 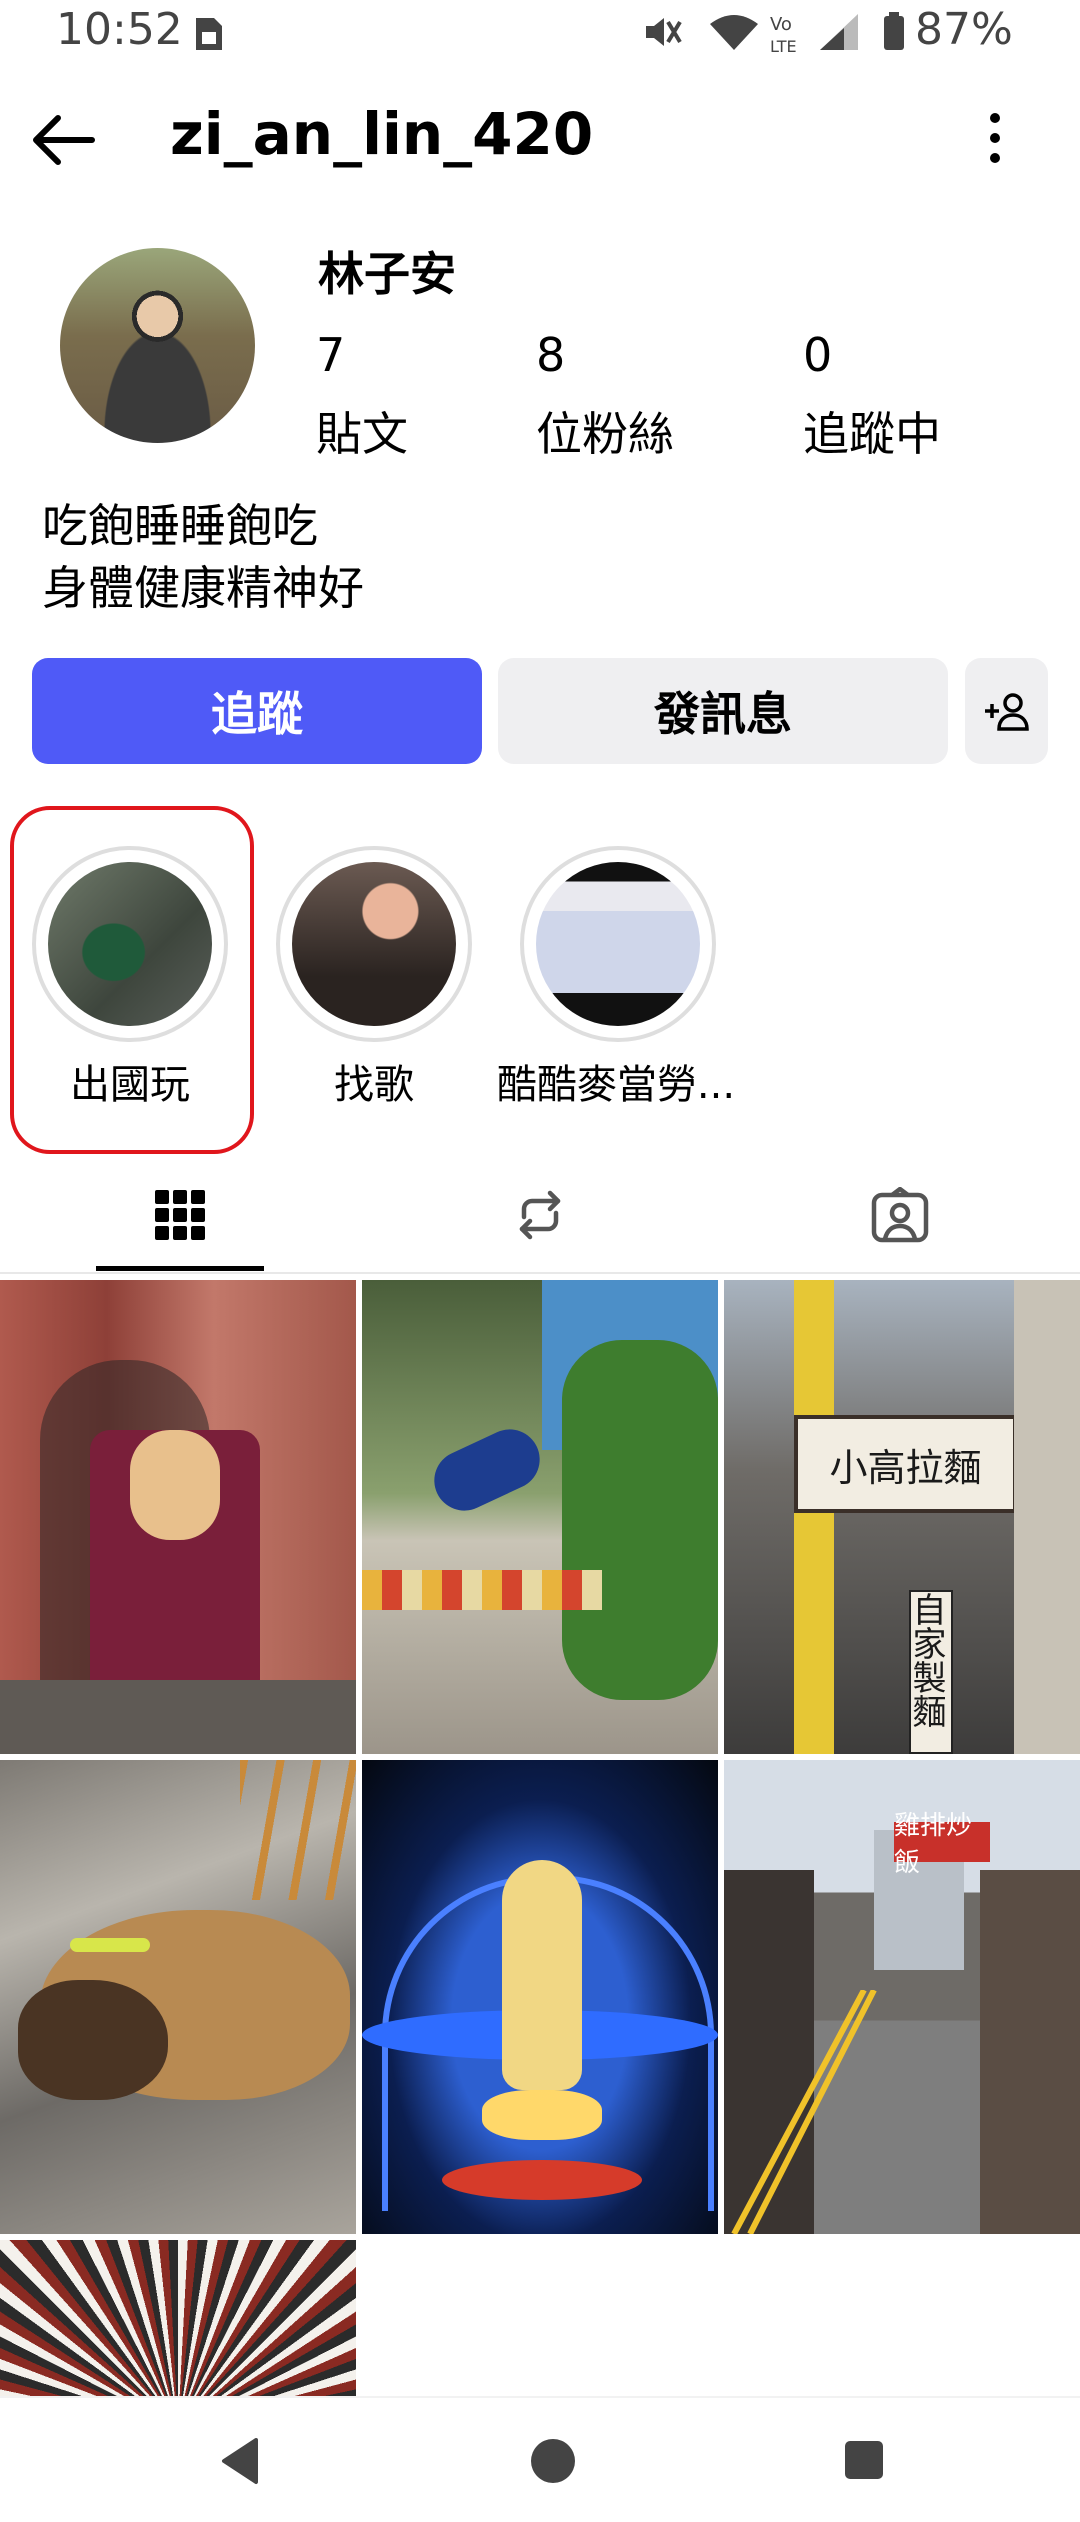 What do you see at coordinates (902, 1517) in the screenshot?
I see `post-thumbnail: 小高拉麵 自家製麵` at bounding box center [902, 1517].